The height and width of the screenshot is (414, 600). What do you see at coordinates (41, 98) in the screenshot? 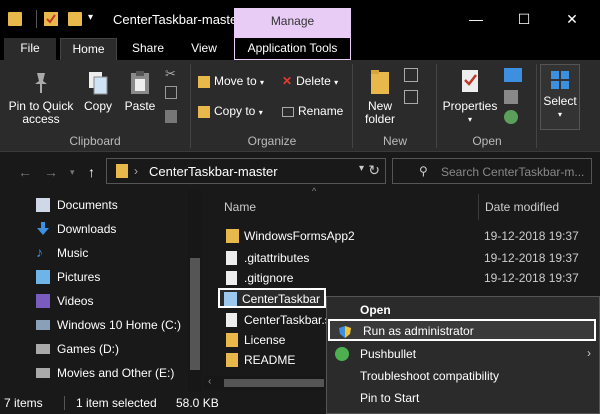
I see `pin-to-quick-access-button: Pin to Quick access` at bounding box center [41, 98].